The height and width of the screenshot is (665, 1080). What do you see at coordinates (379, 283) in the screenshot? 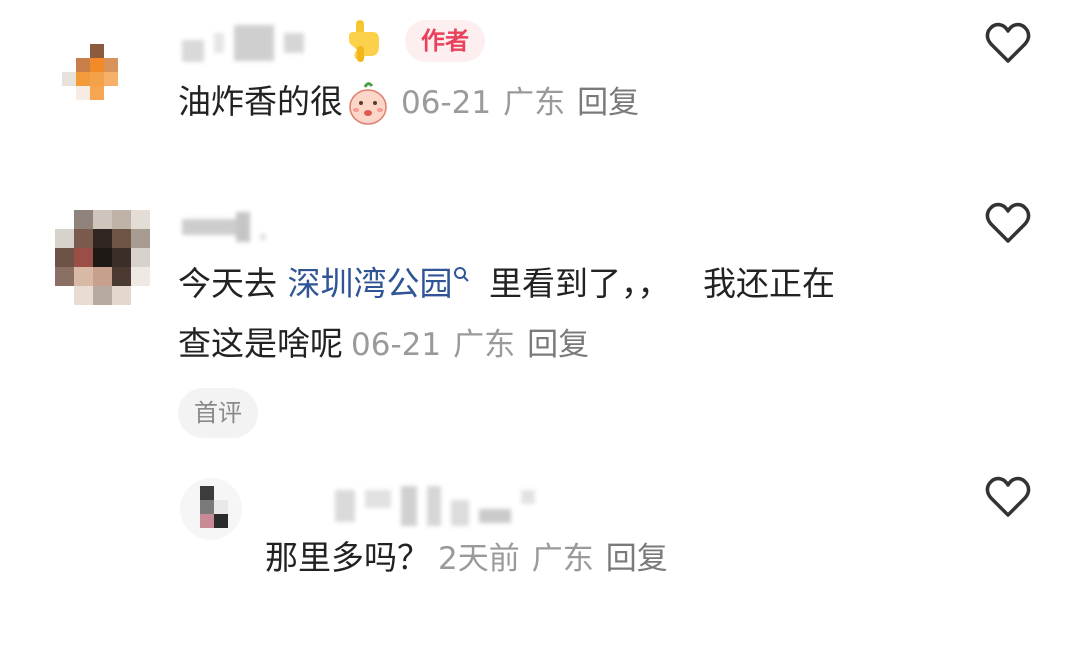
I see `topic-link: 深圳湾公园` at bounding box center [379, 283].